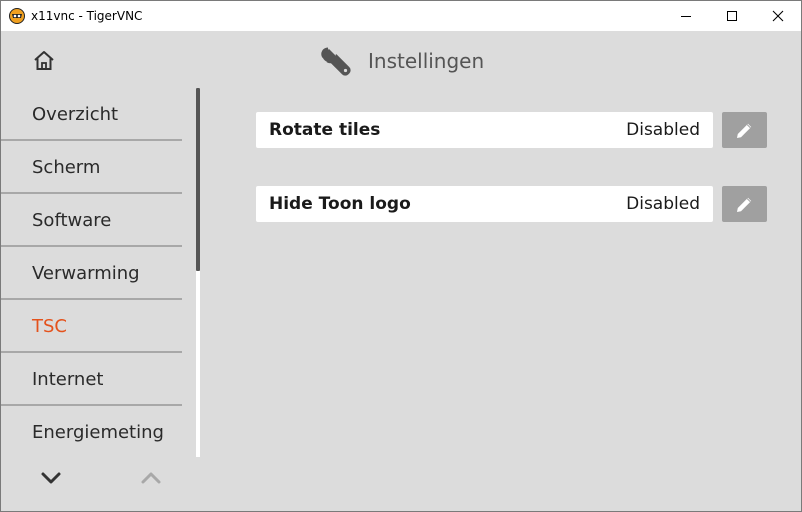 The image size is (802, 512). I want to click on minimize-icon, so click(686, 16).